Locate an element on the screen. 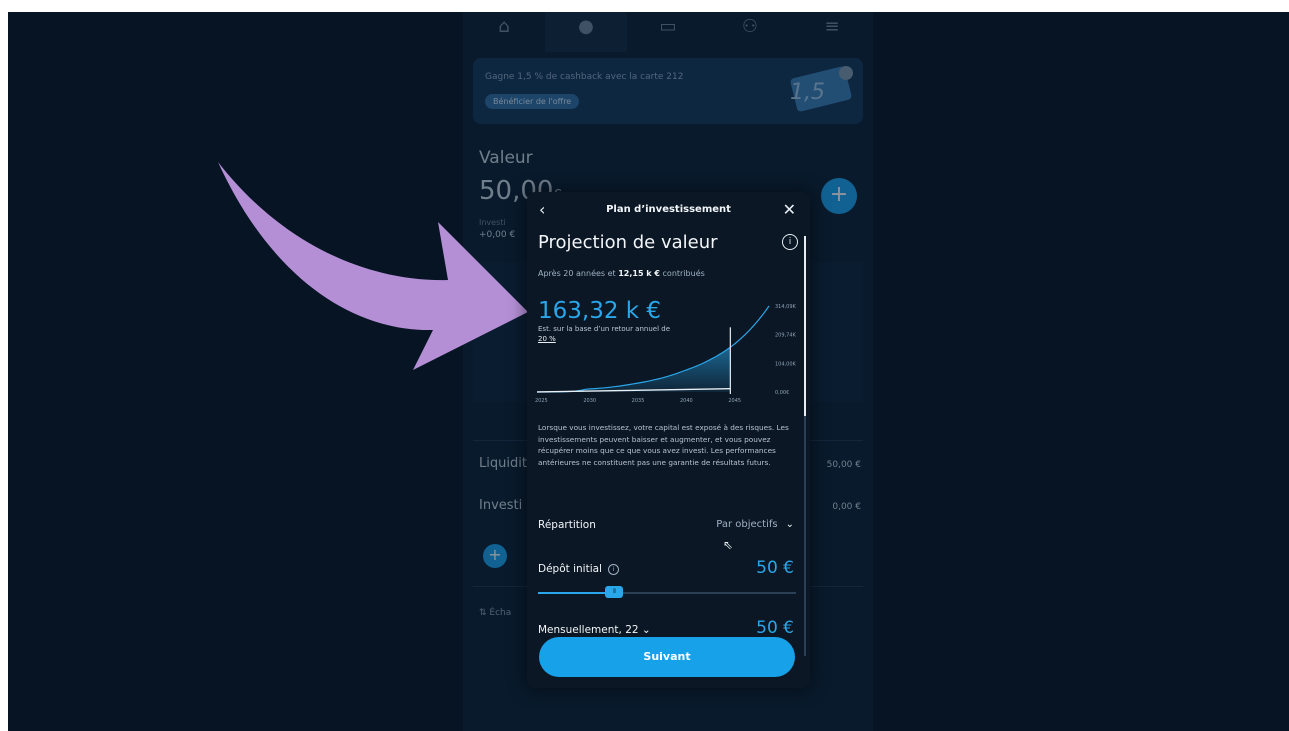 Image resolution: width=1289 pixels, height=731 pixels. echange-label: ⇅ Écha is located at coordinates (495, 613).